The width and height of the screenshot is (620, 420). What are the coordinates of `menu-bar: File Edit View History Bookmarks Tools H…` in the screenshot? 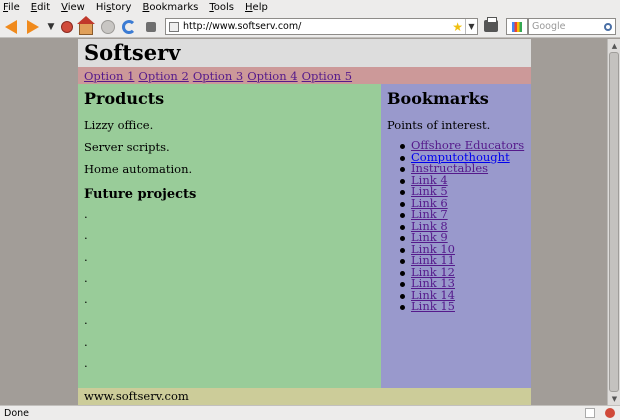 It's located at (310, 7).